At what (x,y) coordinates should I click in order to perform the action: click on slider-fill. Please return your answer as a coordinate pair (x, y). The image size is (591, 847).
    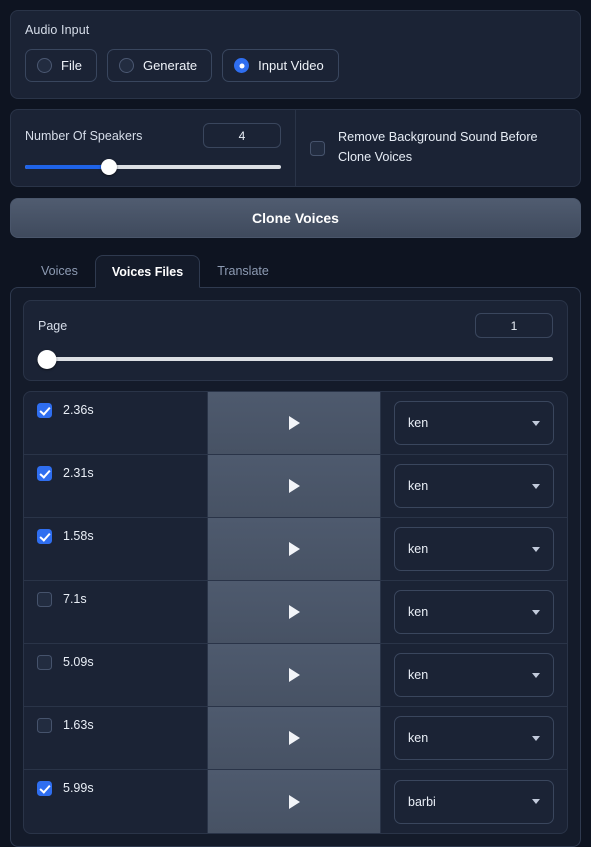
    Looking at the image, I should click on (67, 167).